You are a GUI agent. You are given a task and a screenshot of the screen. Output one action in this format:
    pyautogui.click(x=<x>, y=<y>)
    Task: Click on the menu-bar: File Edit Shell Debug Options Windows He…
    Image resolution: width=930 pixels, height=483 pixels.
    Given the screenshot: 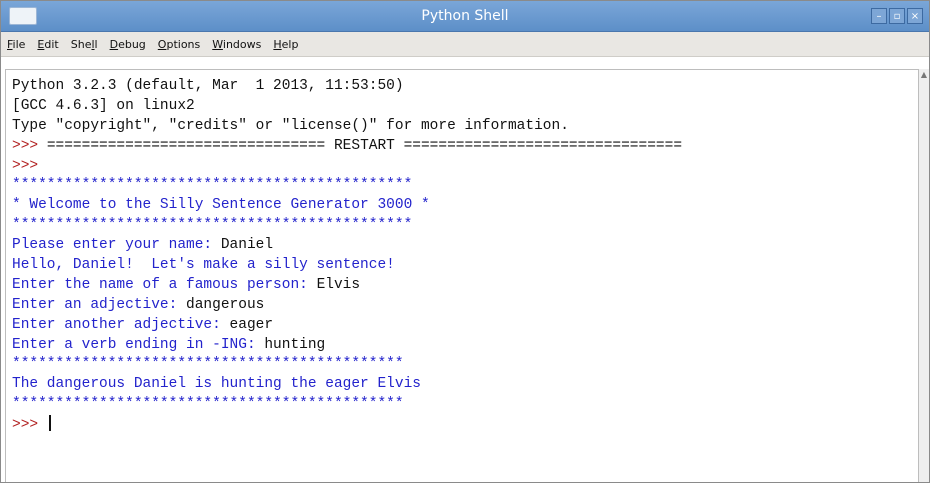 What is the action you would take?
    pyautogui.click(x=465, y=44)
    